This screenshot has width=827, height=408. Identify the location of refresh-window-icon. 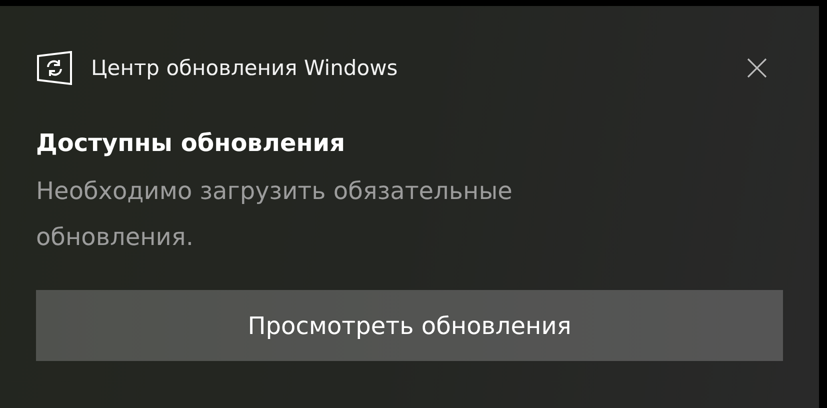
(55, 68).